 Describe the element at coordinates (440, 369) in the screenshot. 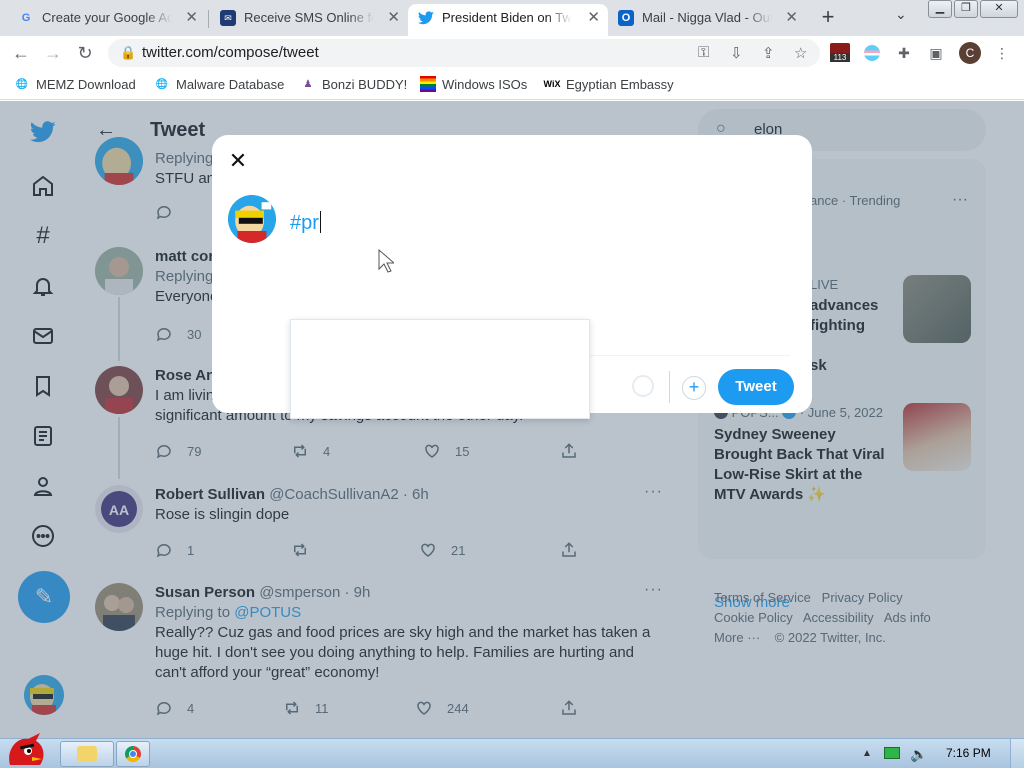

I see `hashtag-suggestions-dropdown` at that location.